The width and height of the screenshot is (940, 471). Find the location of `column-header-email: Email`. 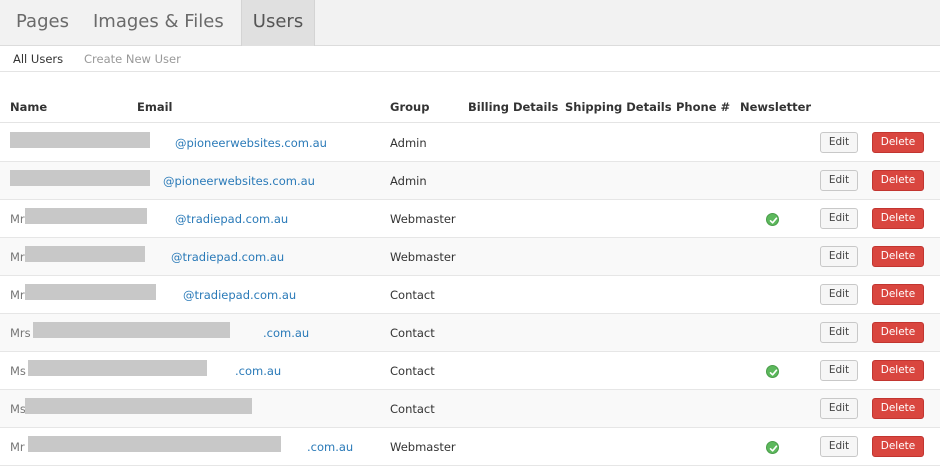

column-header-email: Email is located at coordinates (155, 107).